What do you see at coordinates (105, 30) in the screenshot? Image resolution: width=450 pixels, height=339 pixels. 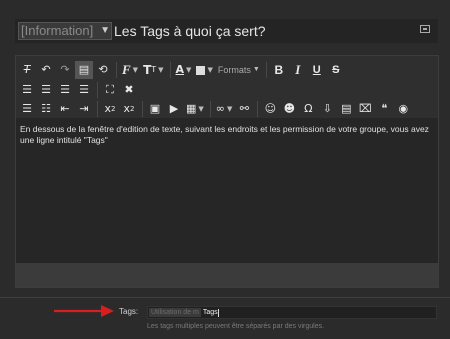 I see `chevron-down-icon: ▼` at bounding box center [105, 30].